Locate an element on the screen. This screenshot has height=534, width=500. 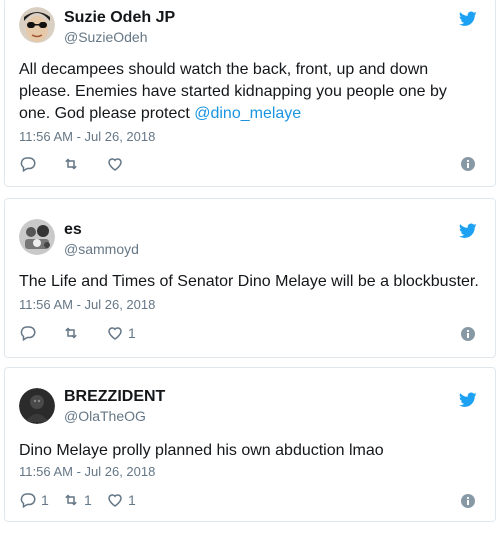
author-handle: @SuzieOdeh is located at coordinates (105, 37).